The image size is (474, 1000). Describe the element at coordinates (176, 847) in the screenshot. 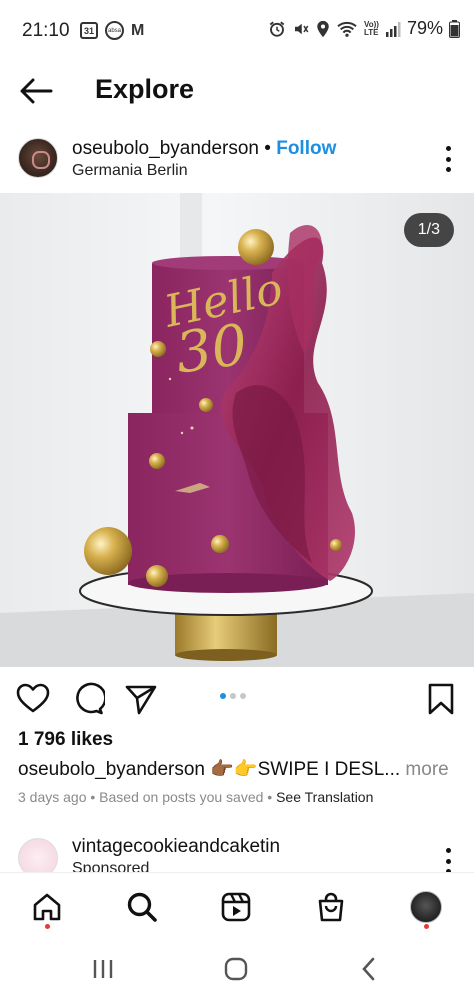

I see `next-post-username: vintagecookieandcaketin` at that location.